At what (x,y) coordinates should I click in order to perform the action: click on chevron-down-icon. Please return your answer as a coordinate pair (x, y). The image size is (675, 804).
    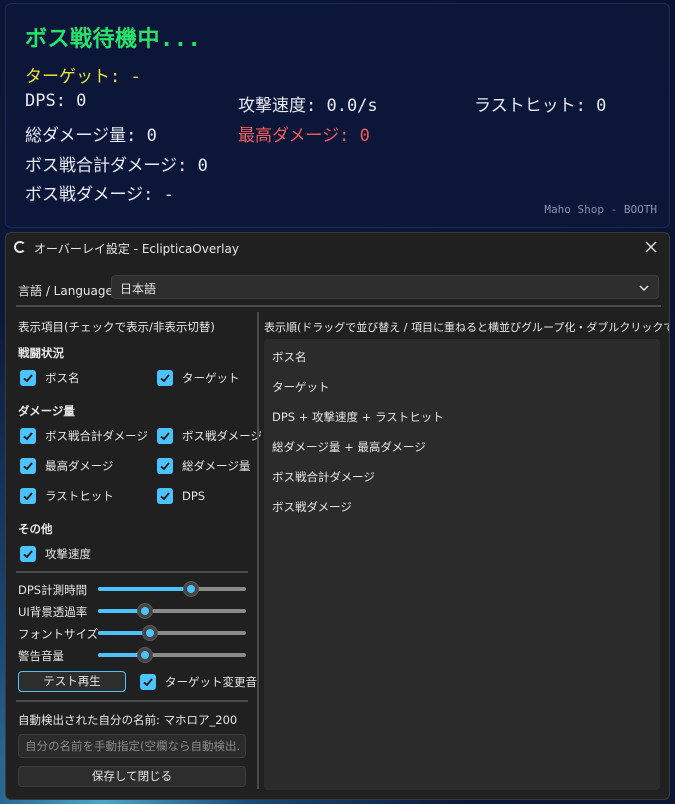
    Looking at the image, I should click on (644, 288).